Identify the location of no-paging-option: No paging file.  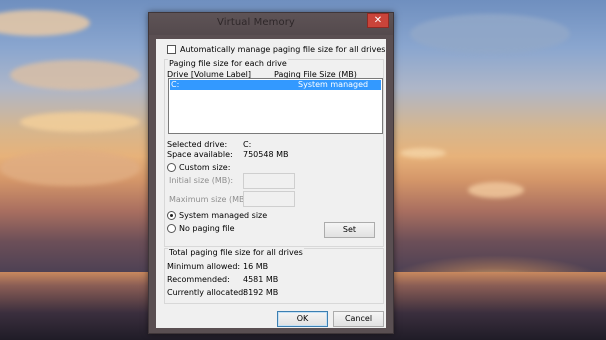
(201, 228).